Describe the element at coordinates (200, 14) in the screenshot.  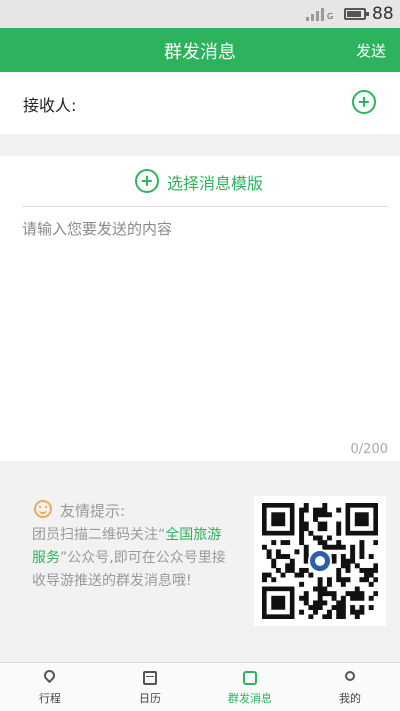
I see `status-bar: G 88` at that location.